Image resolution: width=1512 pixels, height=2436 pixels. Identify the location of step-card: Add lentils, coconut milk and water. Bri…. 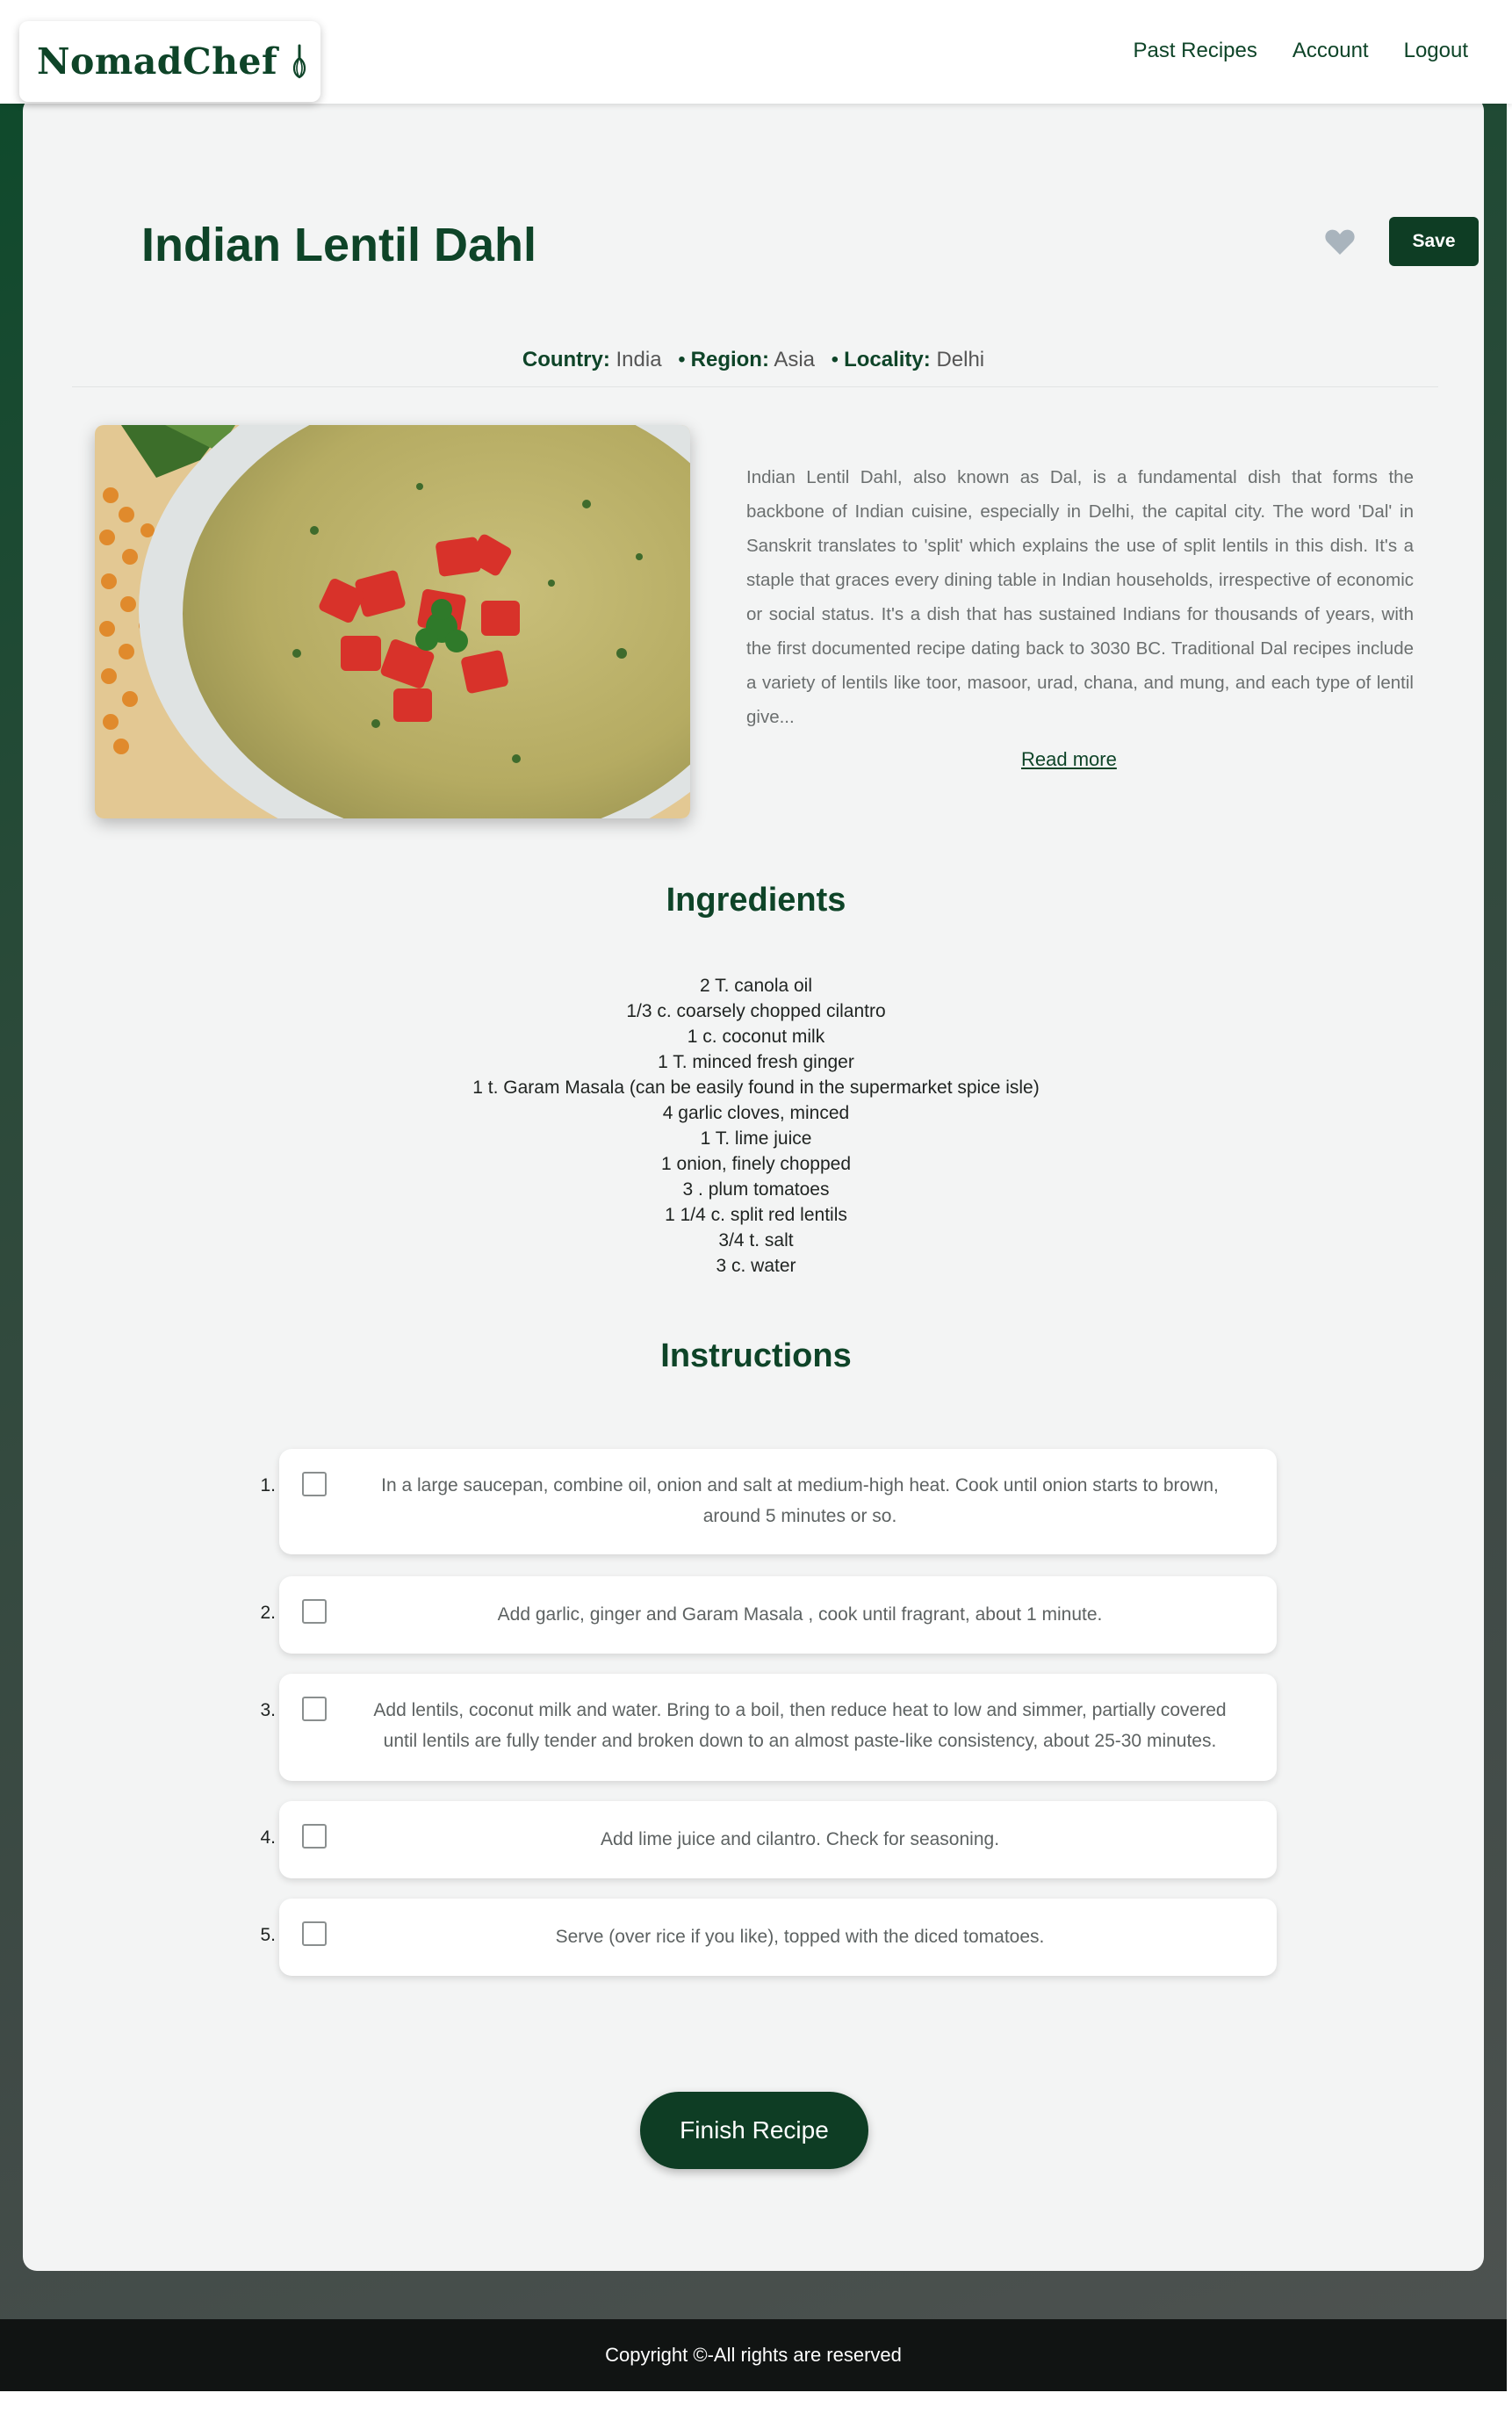
(778, 1727).